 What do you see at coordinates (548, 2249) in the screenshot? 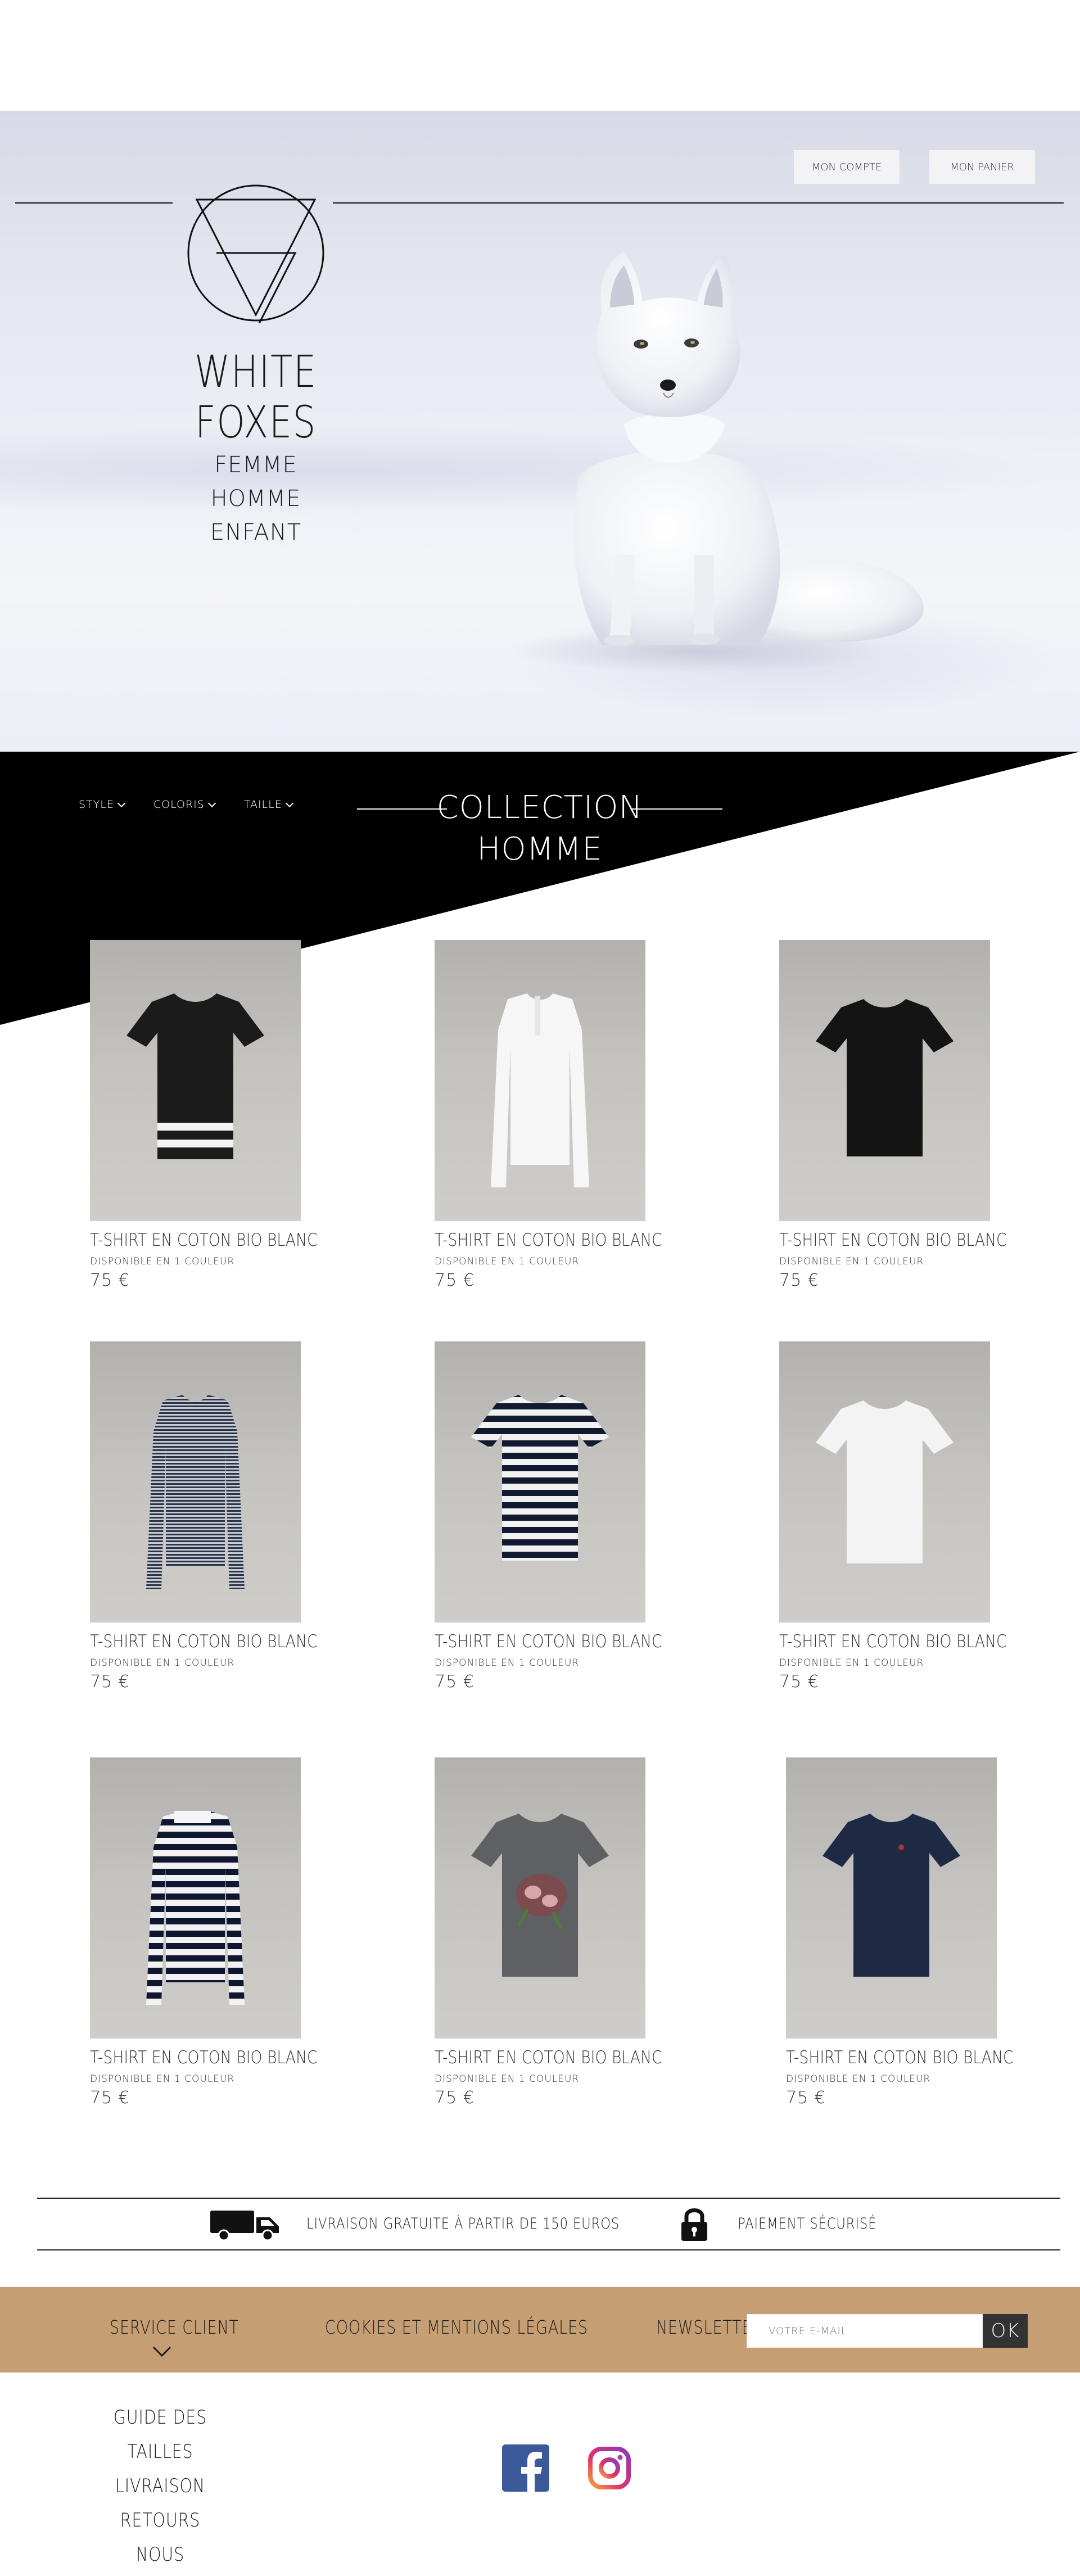
I see `reassurance-rule-bottom` at bounding box center [548, 2249].